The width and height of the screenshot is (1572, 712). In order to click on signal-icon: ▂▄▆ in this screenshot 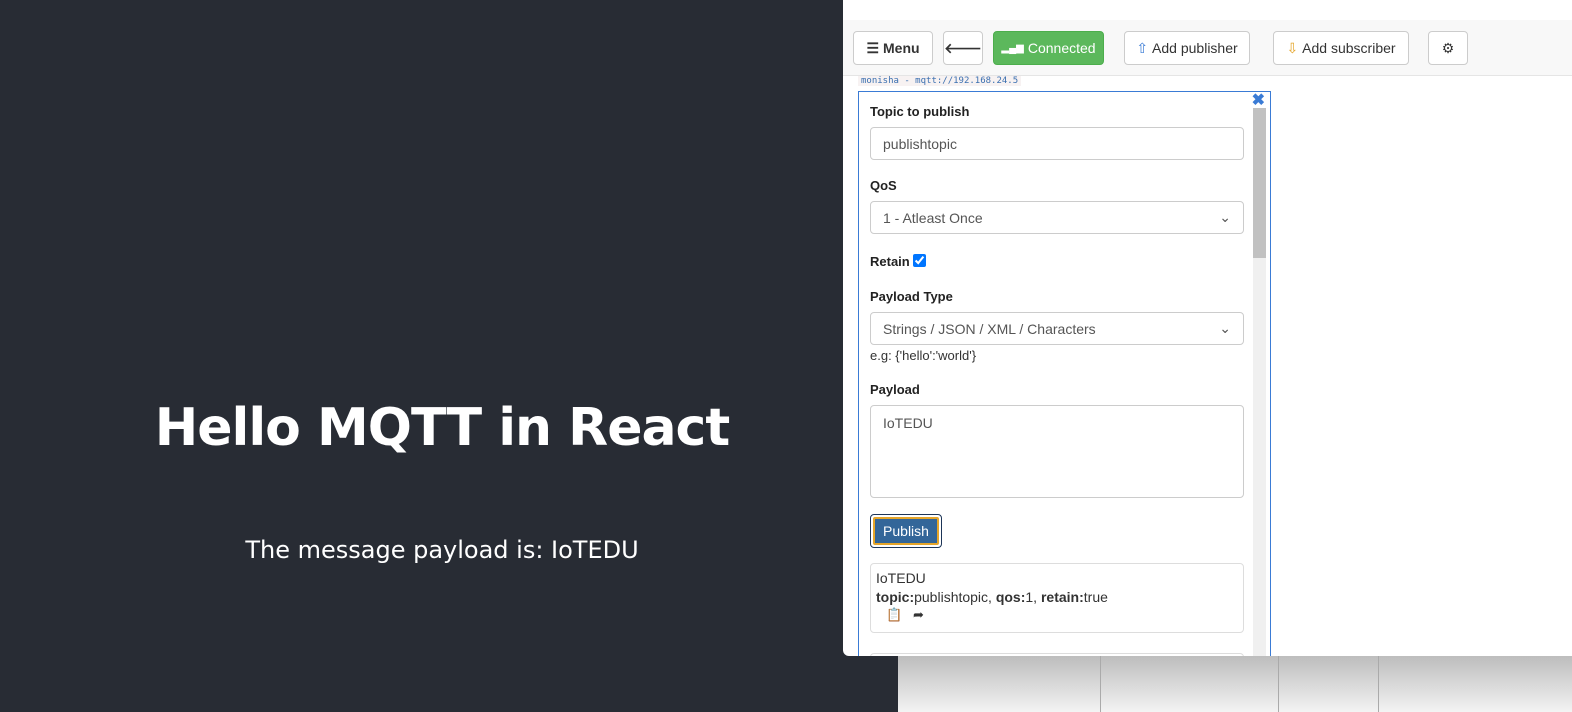, I will do `click(1012, 48)`.